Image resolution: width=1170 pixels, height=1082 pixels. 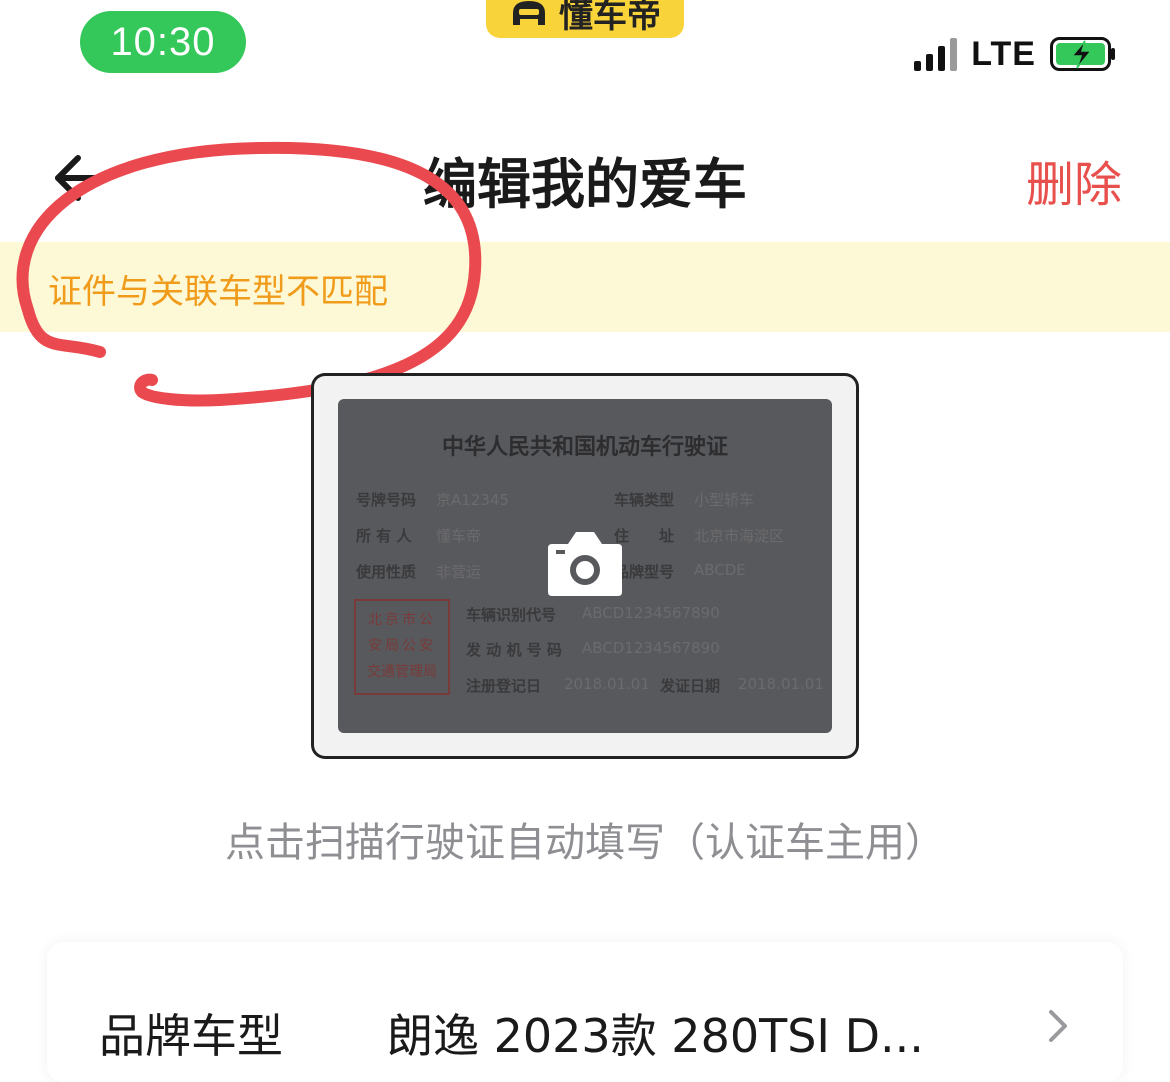 I want to click on status-indicators: LTE, so click(x=1015, y=54).